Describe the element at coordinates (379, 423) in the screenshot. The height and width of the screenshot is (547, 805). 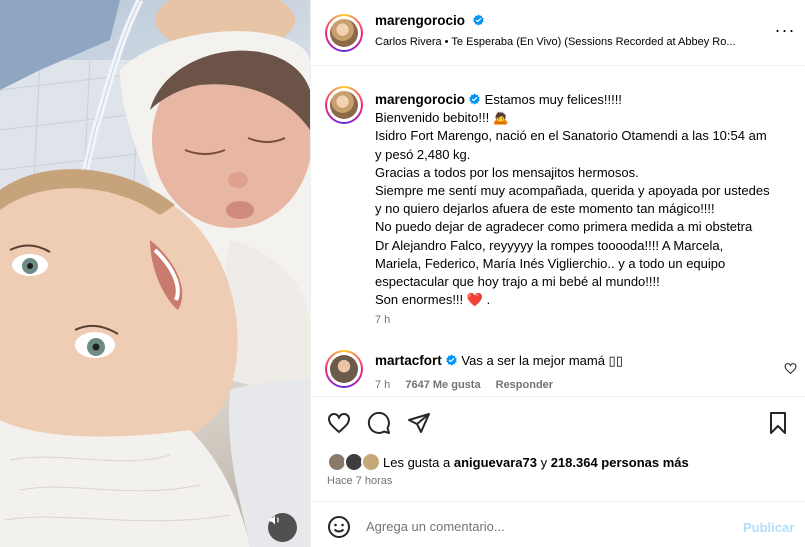
I see `comment-icon` at that location.